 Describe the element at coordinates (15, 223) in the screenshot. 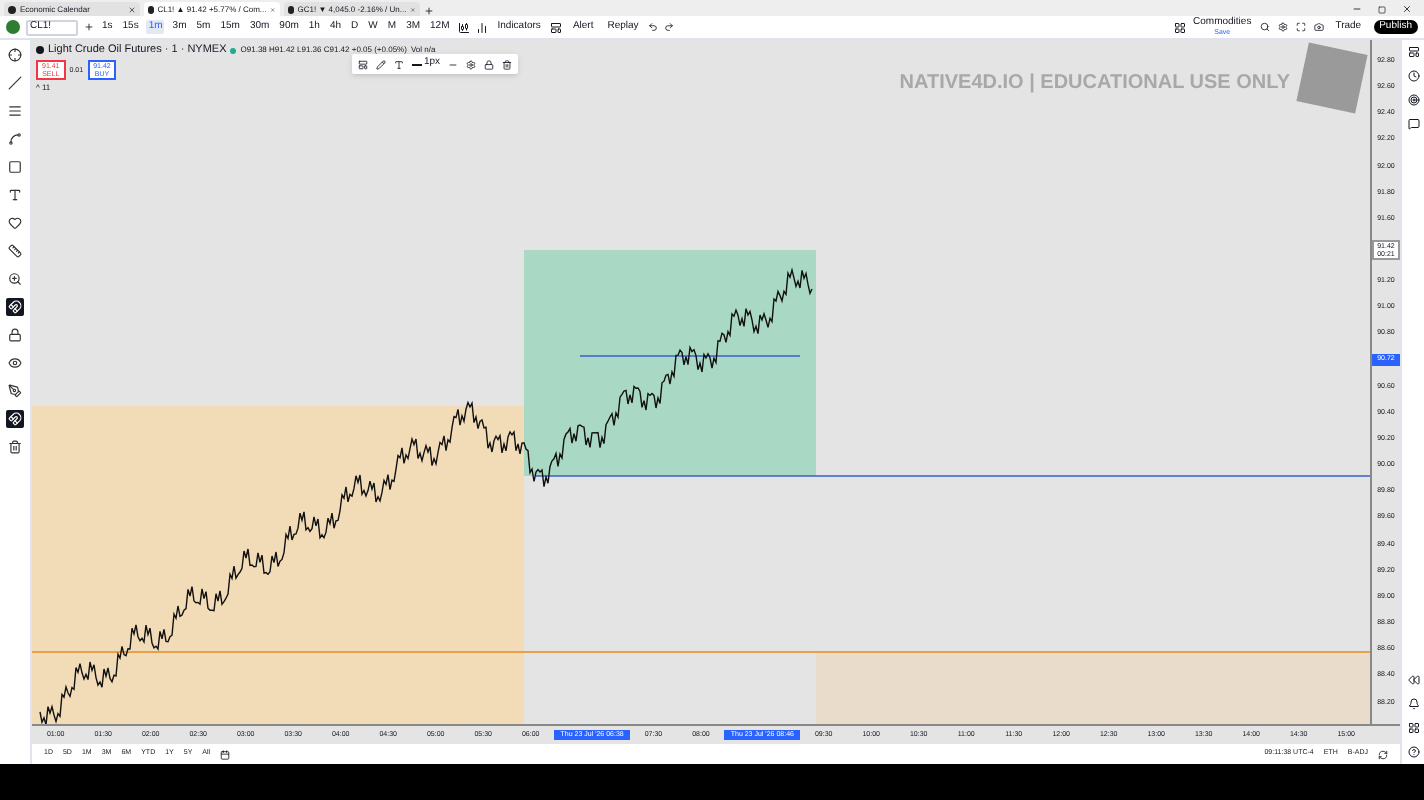

I see `heart-icon` at that location.